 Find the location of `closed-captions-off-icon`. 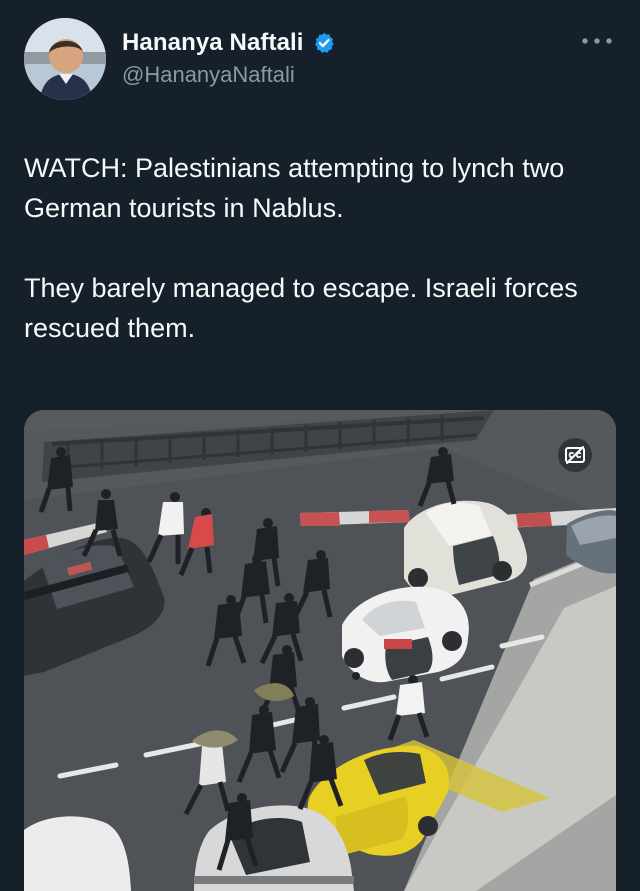

closed-captions-off-icon is located at coordinates (575, 455).